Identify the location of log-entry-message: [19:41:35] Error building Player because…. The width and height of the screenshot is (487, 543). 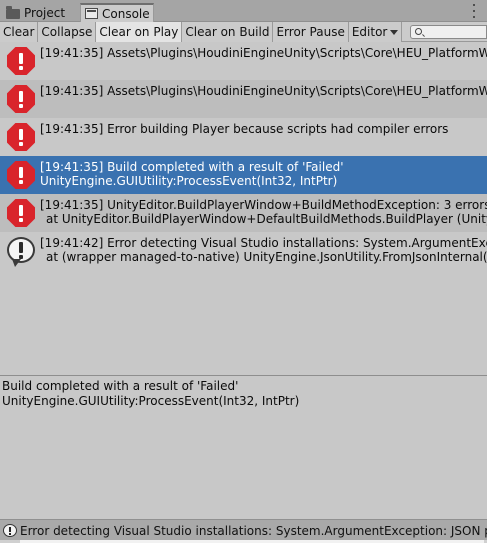
(244, 129).